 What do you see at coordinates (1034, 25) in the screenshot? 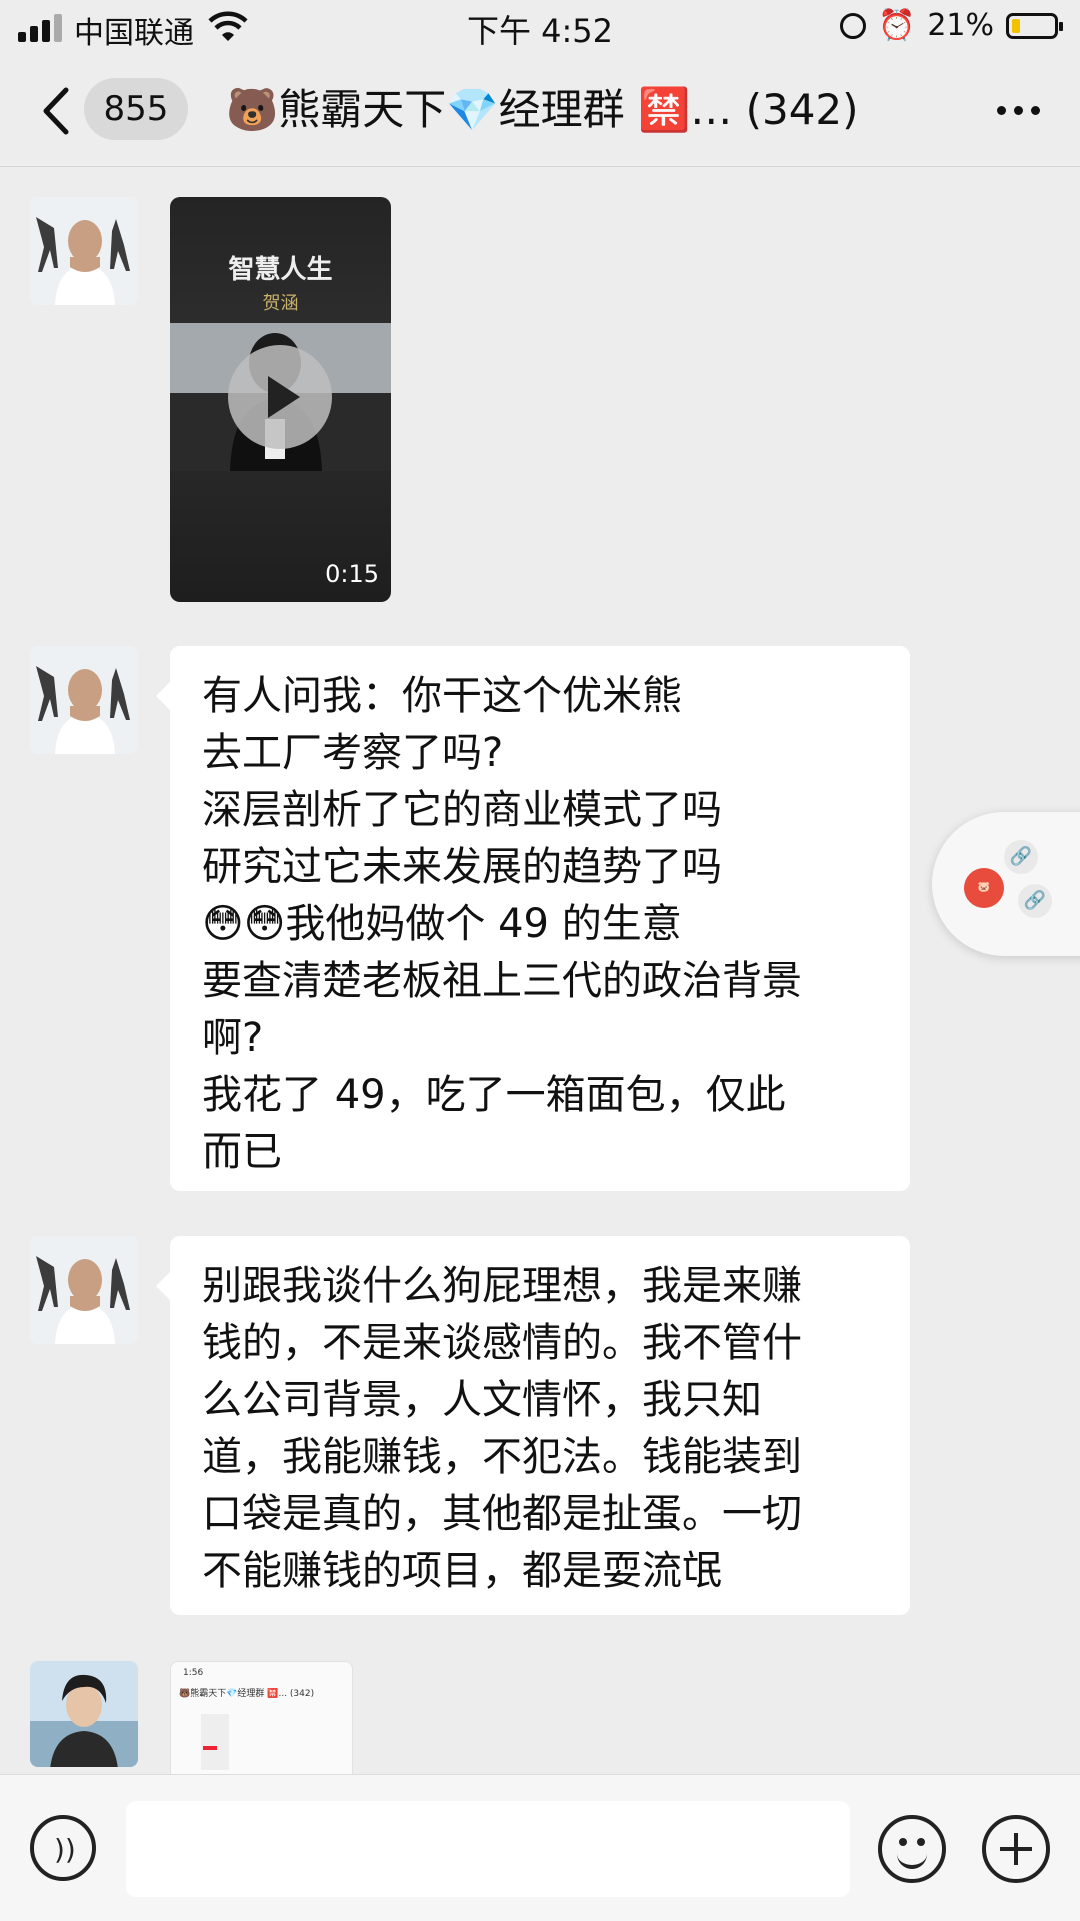
I see `battery-charging-icon` at bounding box center [1034, 25].